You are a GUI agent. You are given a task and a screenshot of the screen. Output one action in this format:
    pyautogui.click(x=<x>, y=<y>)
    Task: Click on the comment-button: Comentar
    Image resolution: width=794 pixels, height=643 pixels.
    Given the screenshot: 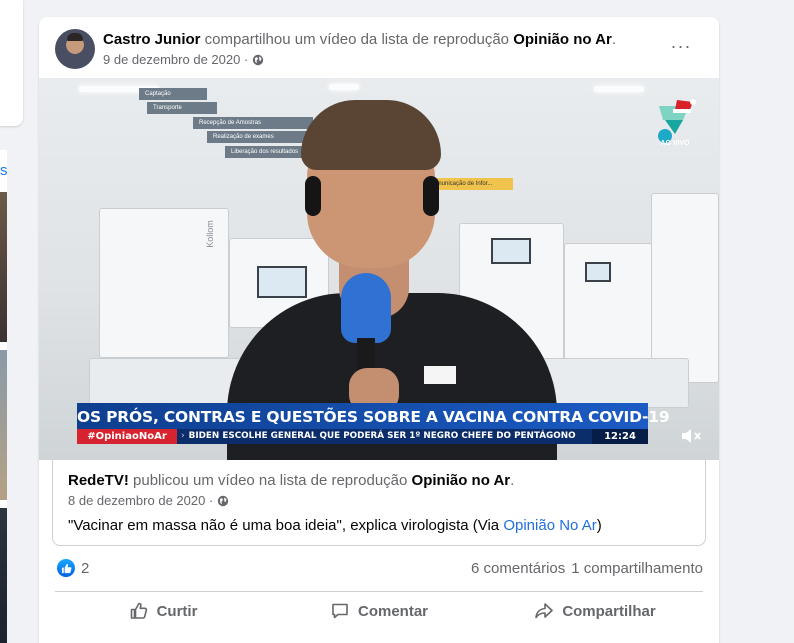 What is the action you would take?
    pyautogui.click(x=379, y=611)
    